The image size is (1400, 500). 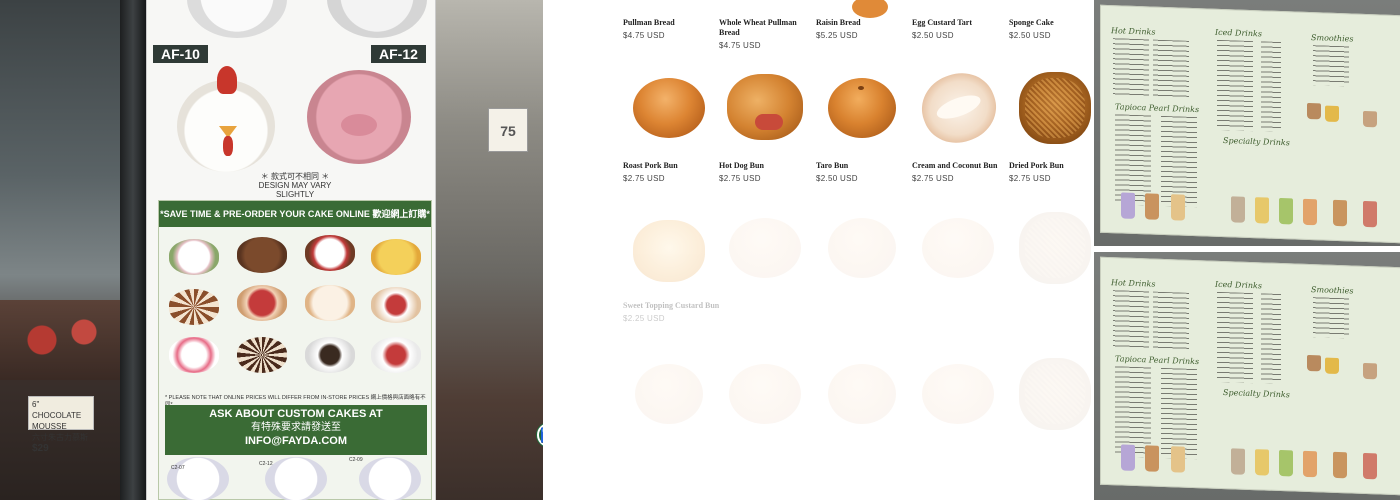 I want to click on product-name: Hot Dog Bun, so click(x=764, y=166).